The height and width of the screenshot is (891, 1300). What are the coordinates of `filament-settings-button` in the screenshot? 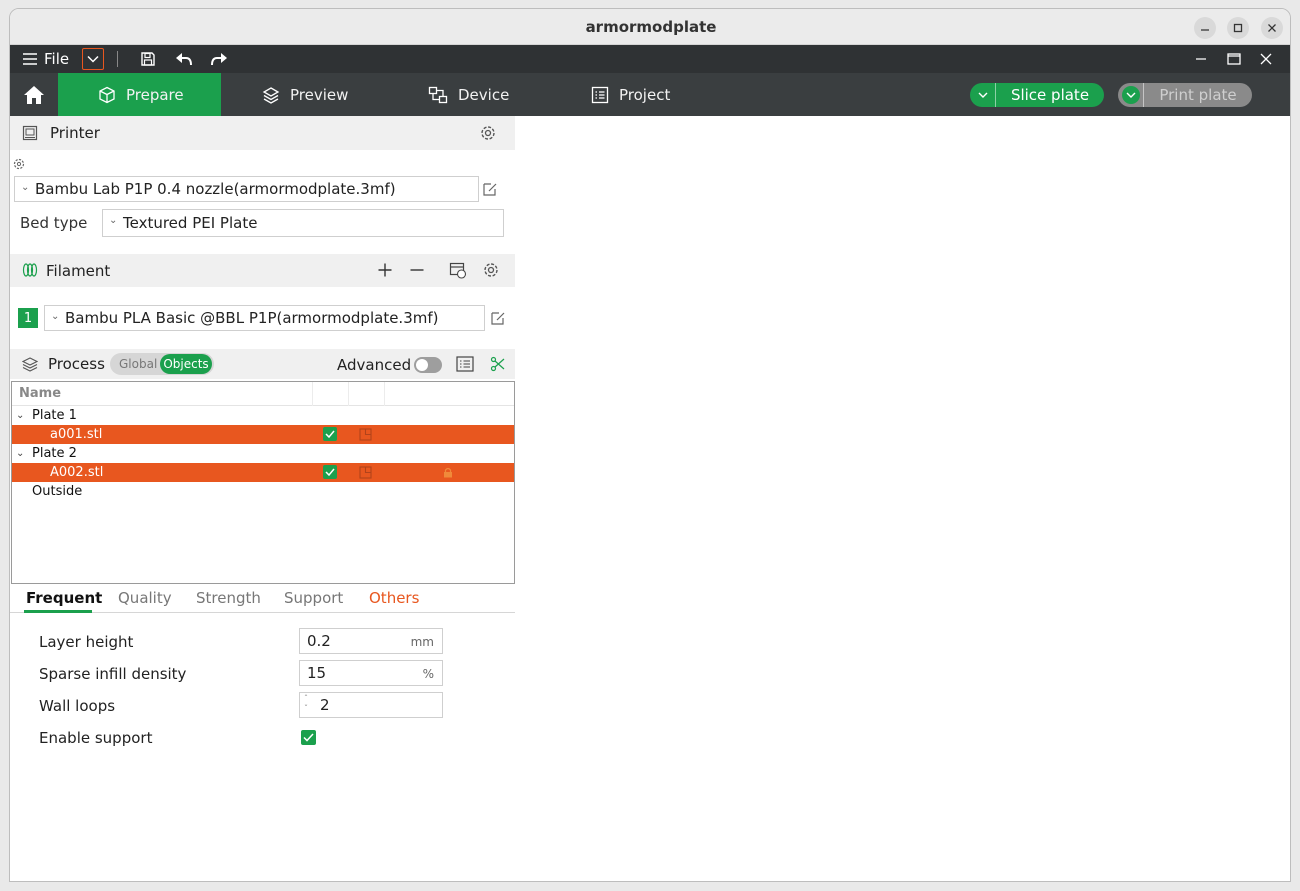 It's located at (491, 270).